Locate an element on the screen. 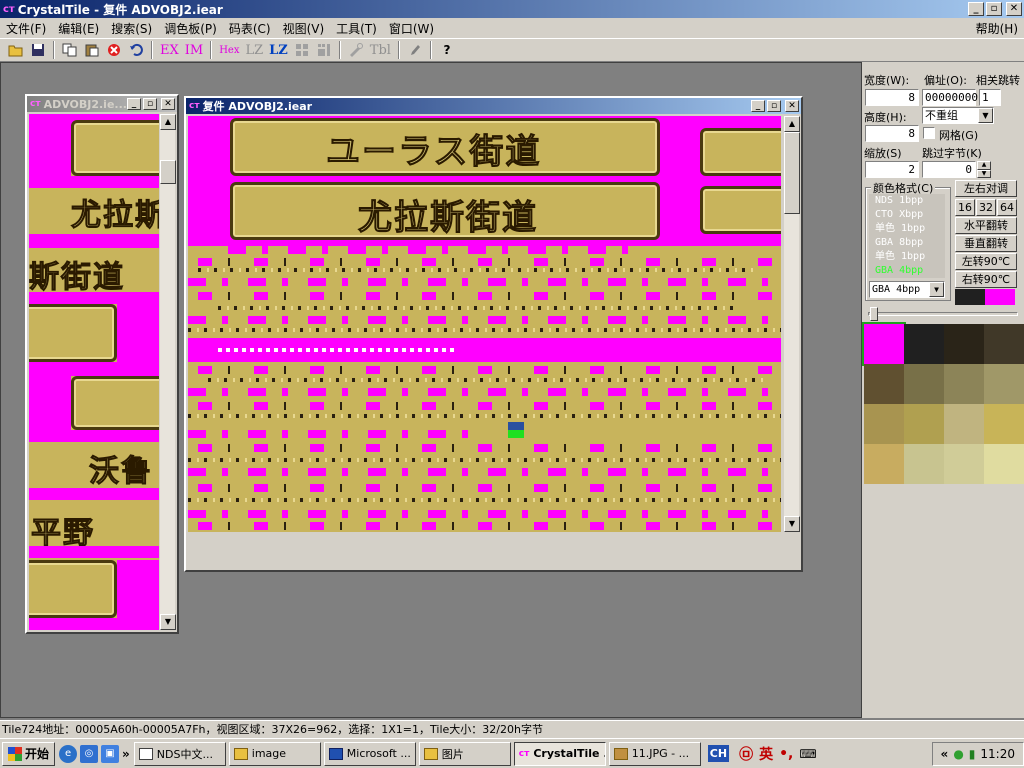 The width and height of the screenshot is (1024, 768). swap-lr-button: 左右对调 is located at coordinates (986, 188).